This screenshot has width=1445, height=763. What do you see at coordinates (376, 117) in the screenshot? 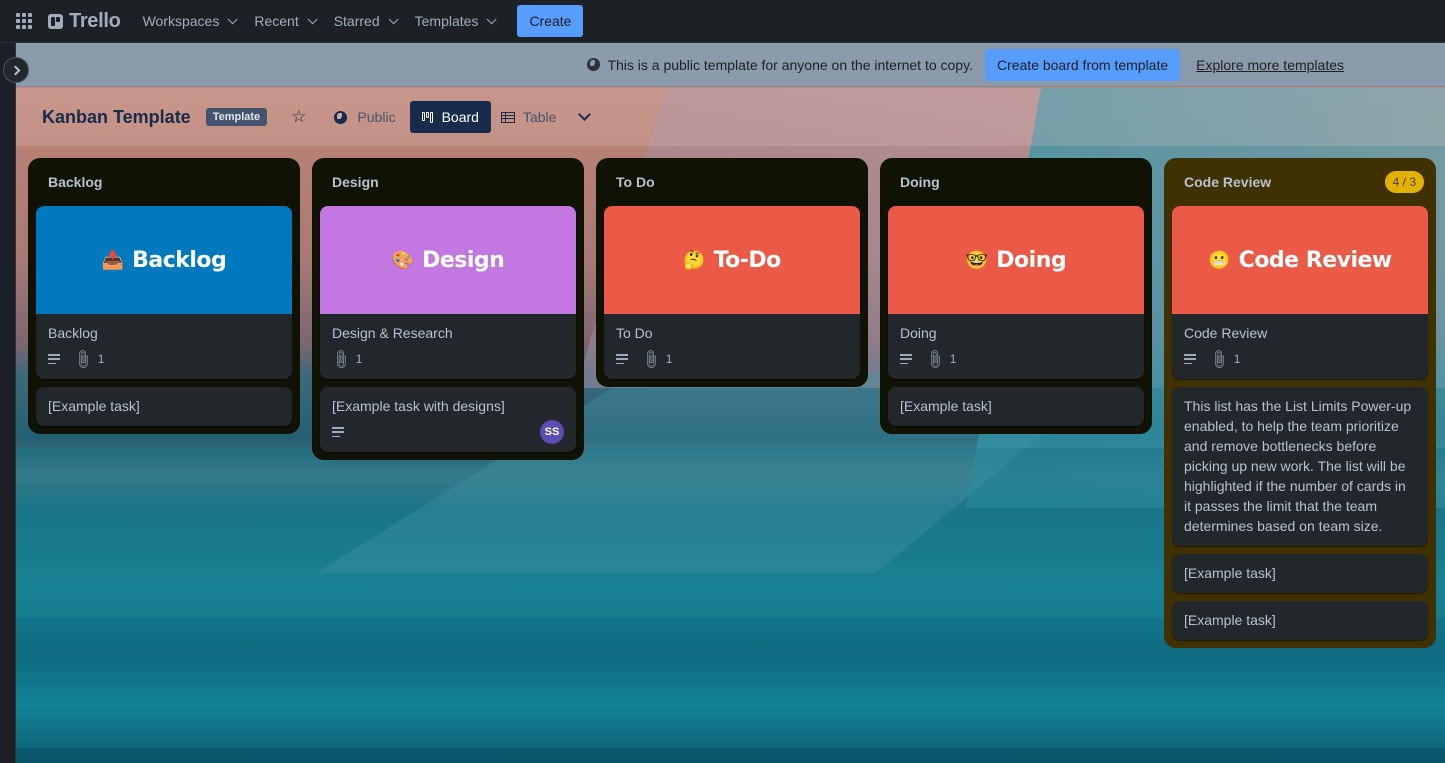
I see `visibility-label: Public` at bounding box center [376, 117].